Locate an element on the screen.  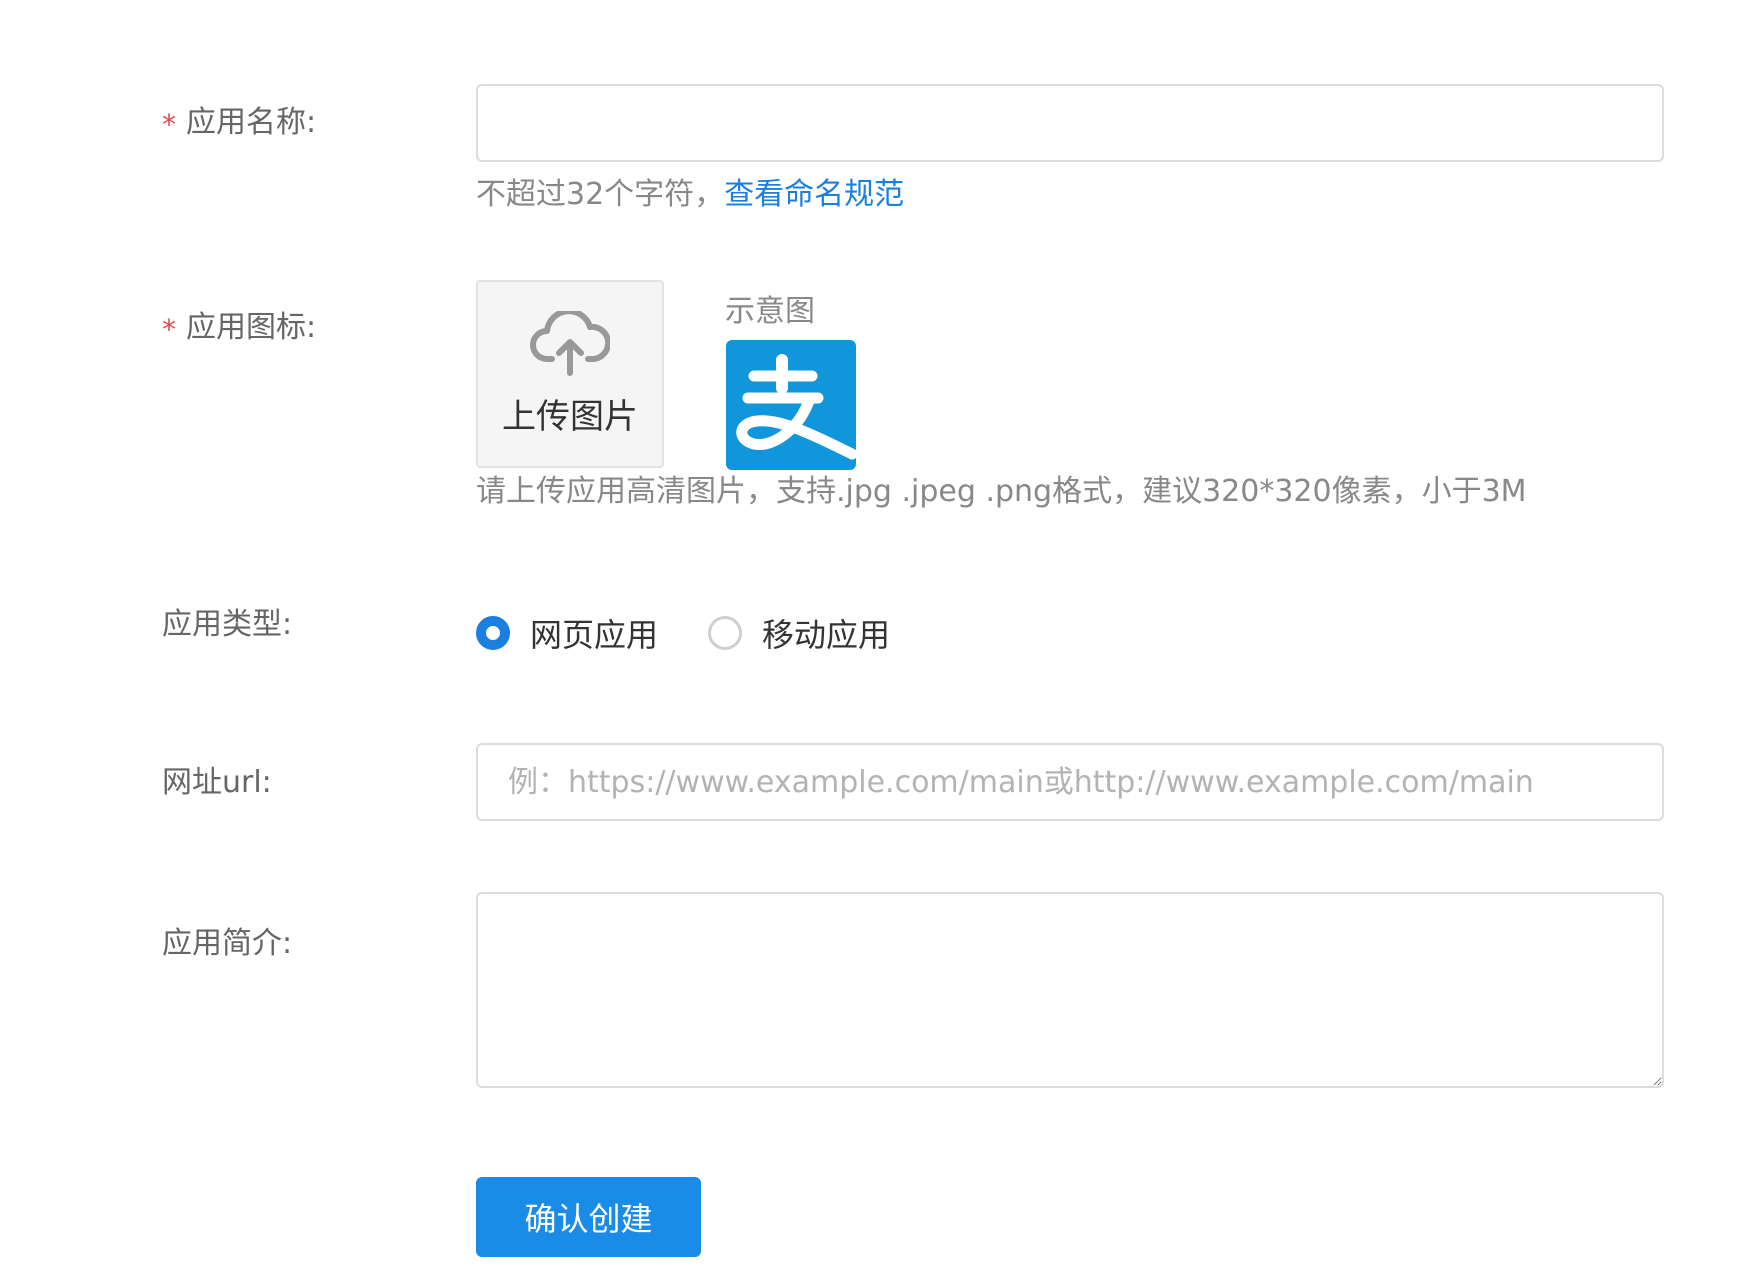
app-icon-label: * 应用图标: is located at coordinates (239, 328).